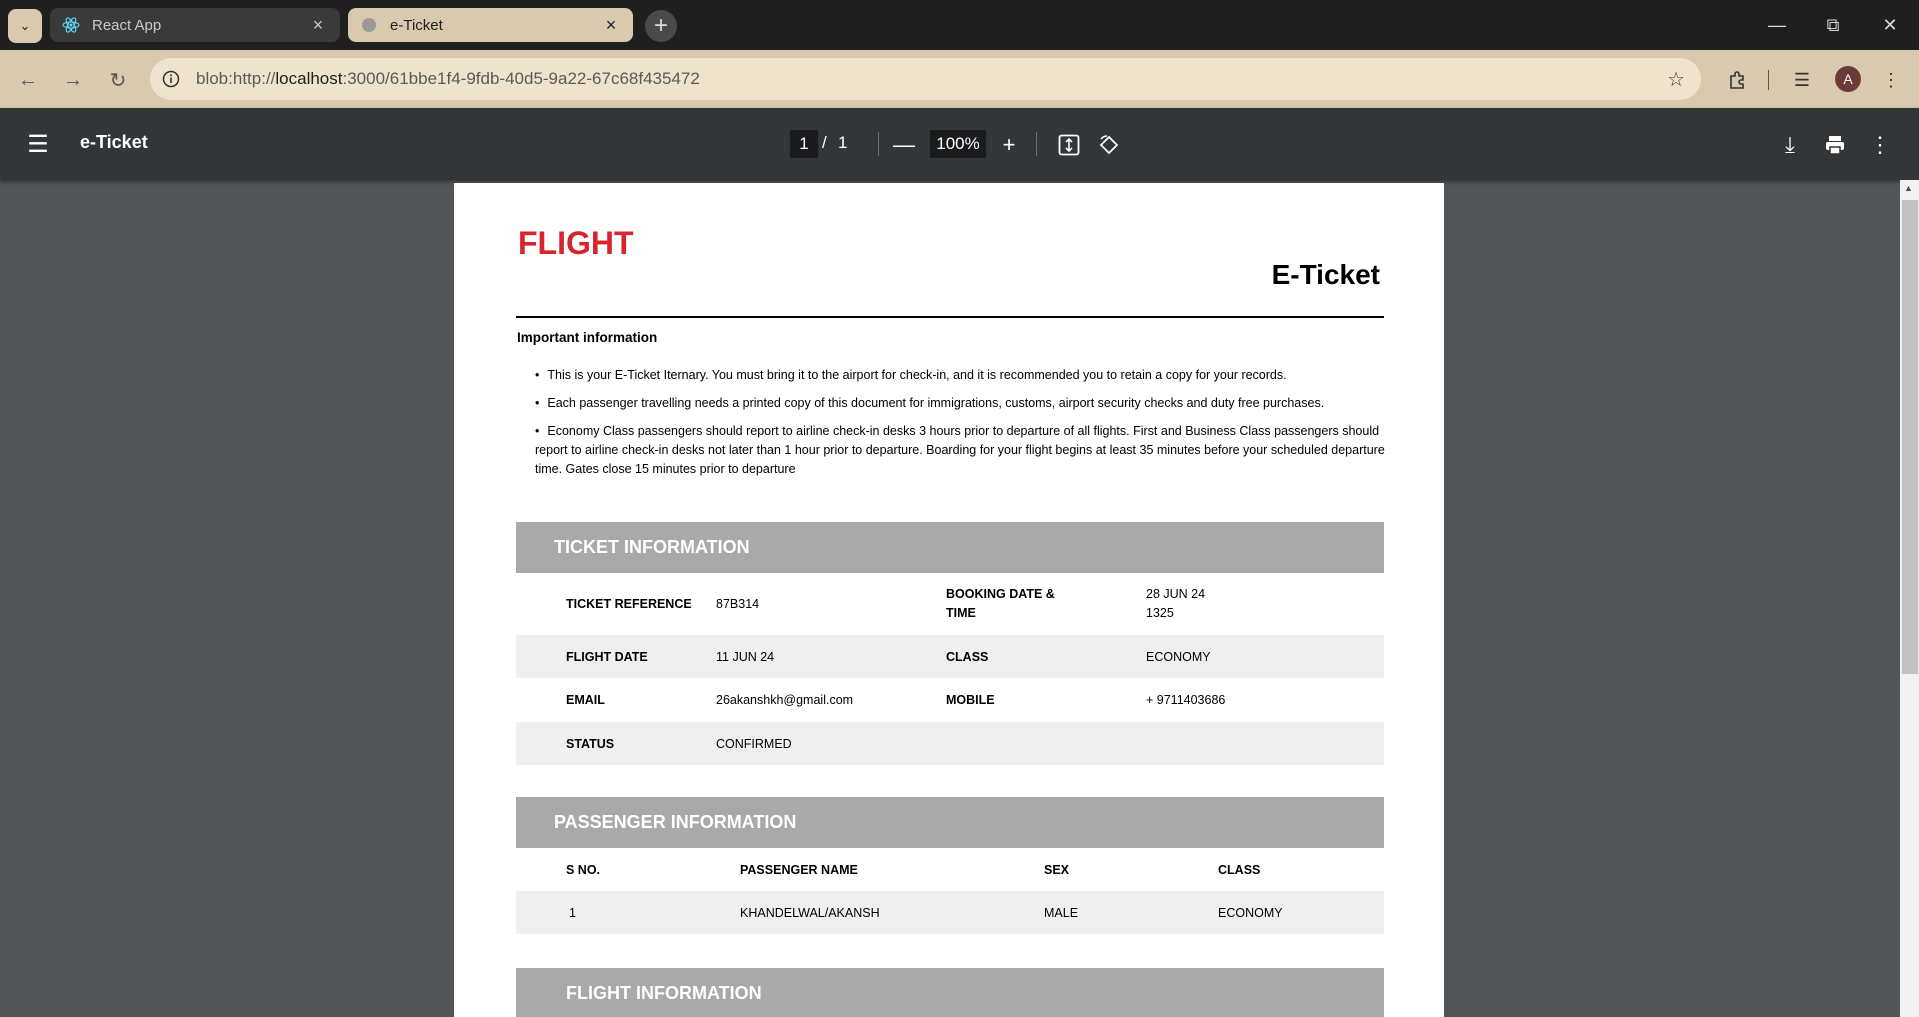 The image size is (1919, 1017). Describe the element at coordinates (1910, 437) in the screenshot. I see `scrollbar-thumb` at that location.